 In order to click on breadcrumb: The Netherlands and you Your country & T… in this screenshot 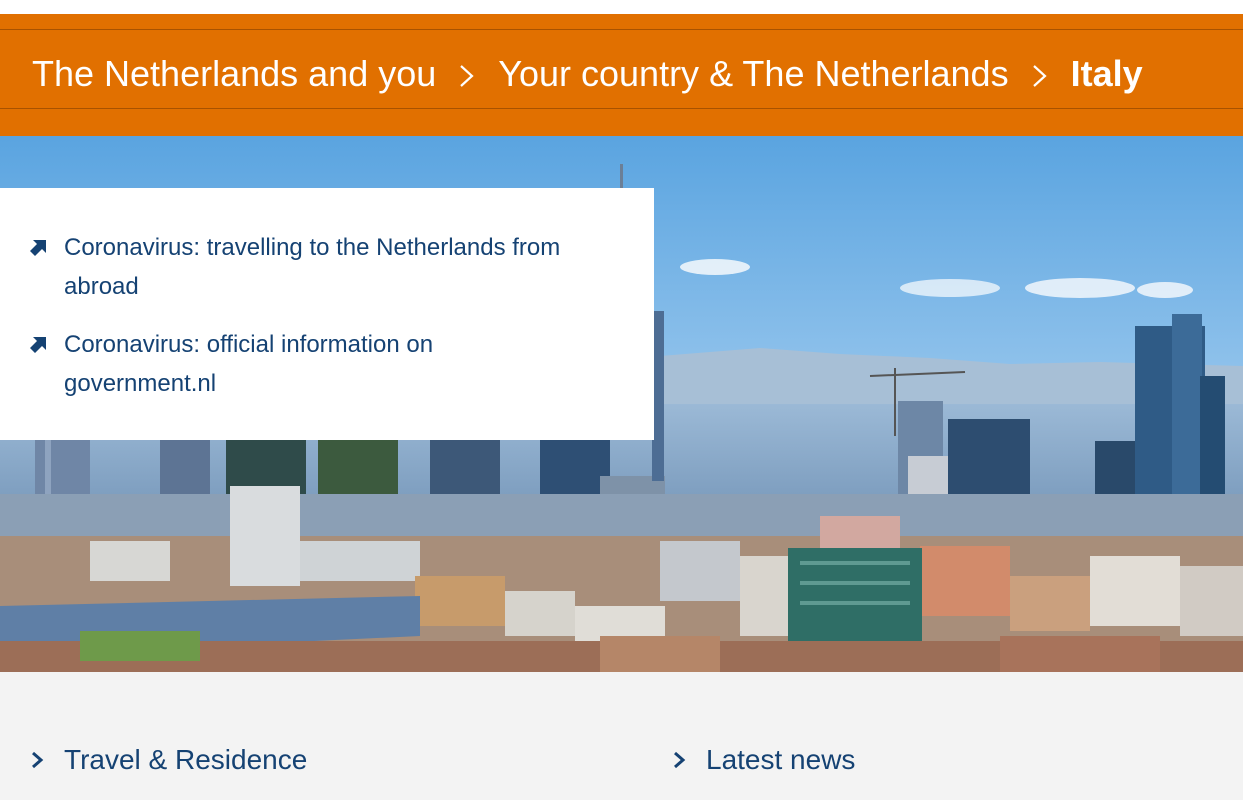, I will do `click(587, 74)`.